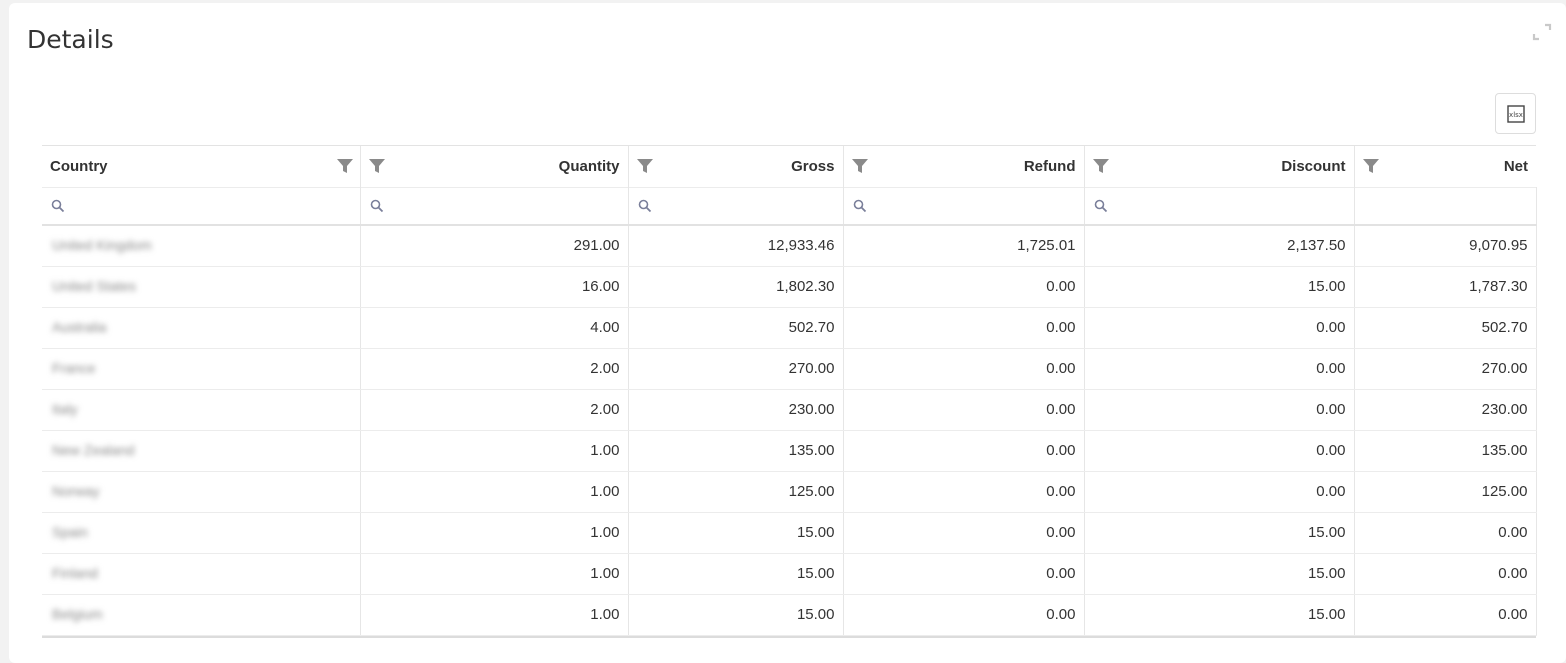 This screenshot has height=663, width=1566. I want to click on column-header-label: Discount, so click(1313, 166).